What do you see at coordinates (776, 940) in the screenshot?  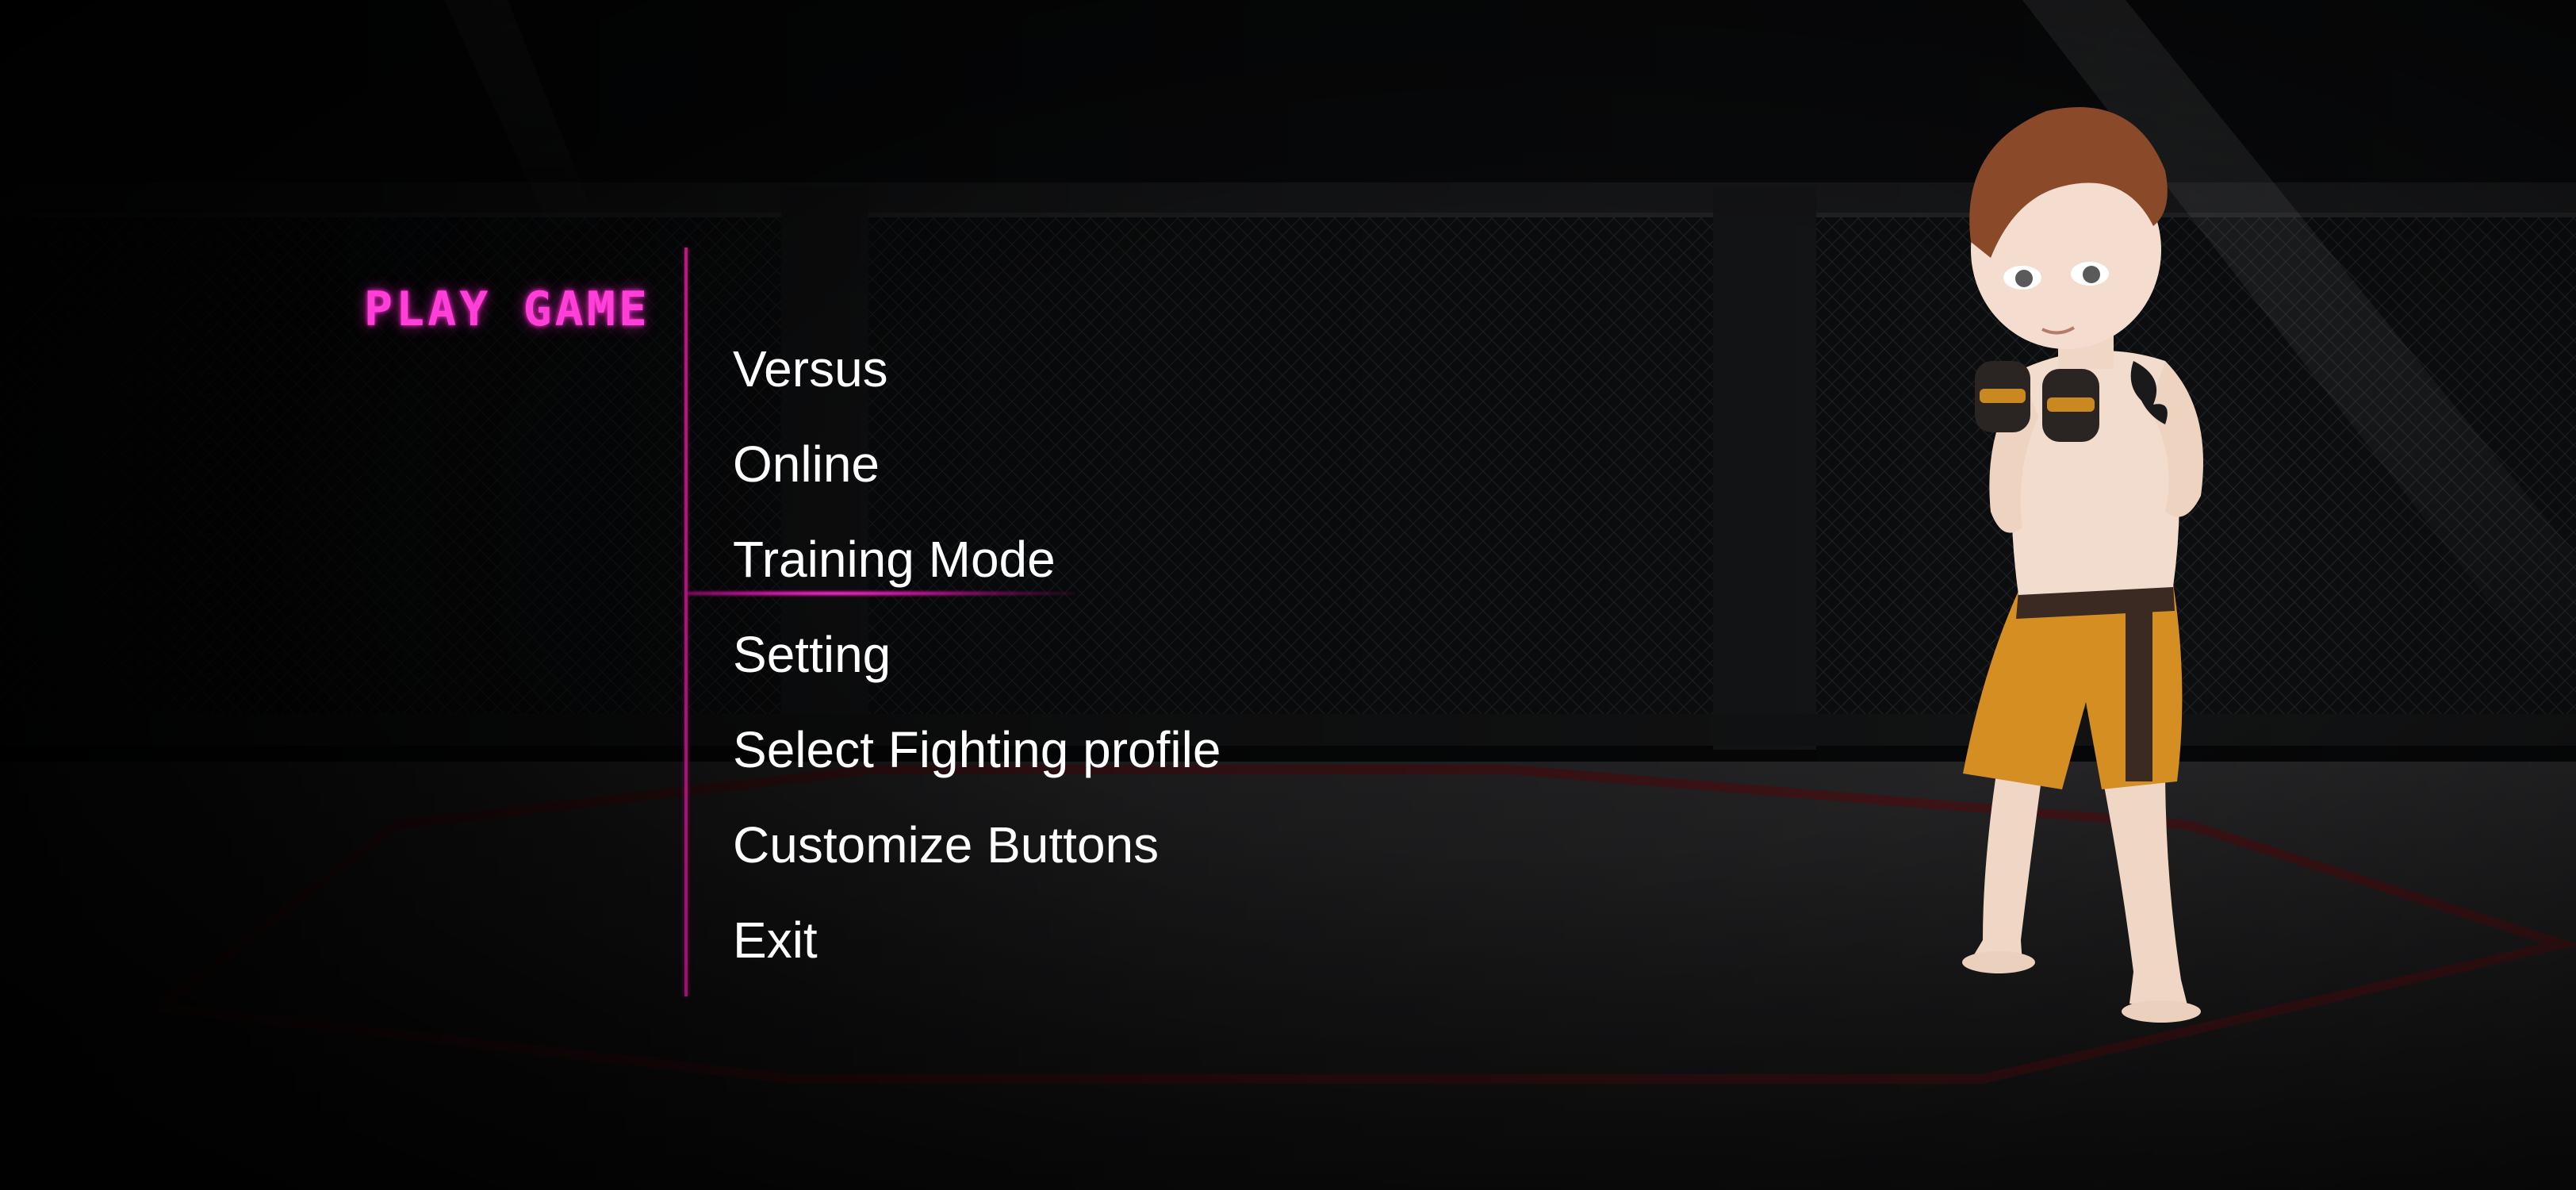 I see `menu-item-exit: Exit` at bounding box center [776, 940].